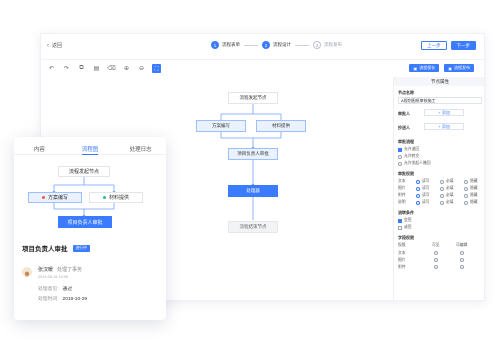  I want to click on perm-label: 审批权限, so click(406, 173).